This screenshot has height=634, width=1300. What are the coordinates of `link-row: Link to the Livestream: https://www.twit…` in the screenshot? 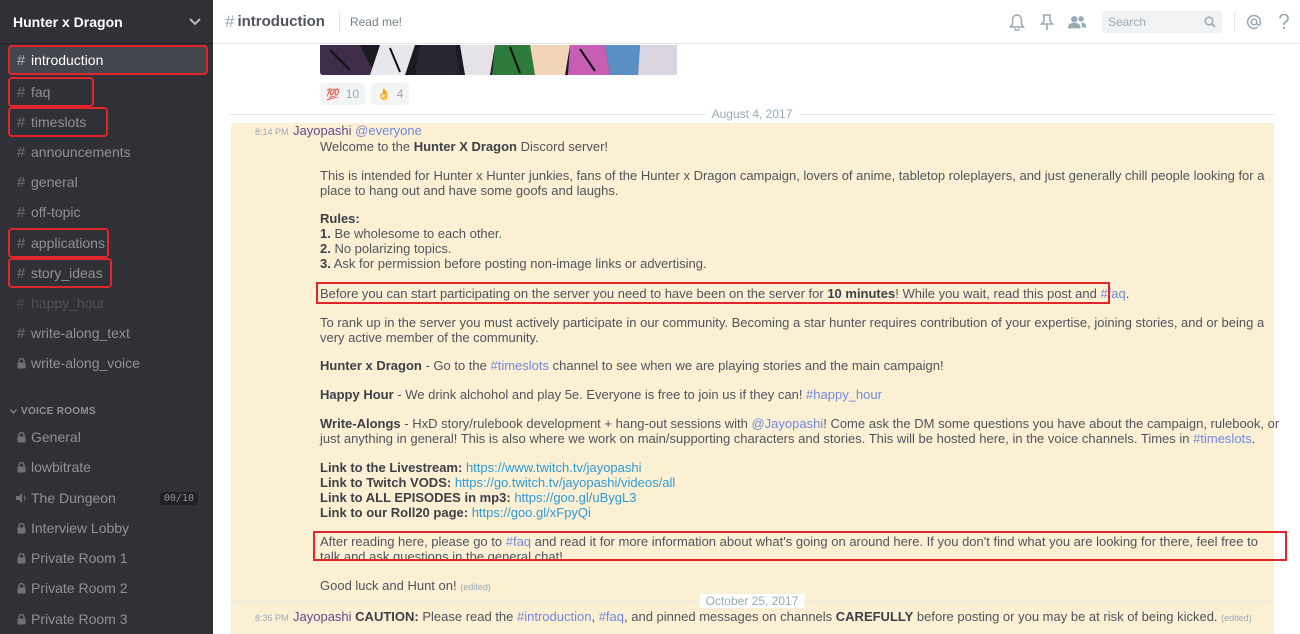 It's located at (800, 467).